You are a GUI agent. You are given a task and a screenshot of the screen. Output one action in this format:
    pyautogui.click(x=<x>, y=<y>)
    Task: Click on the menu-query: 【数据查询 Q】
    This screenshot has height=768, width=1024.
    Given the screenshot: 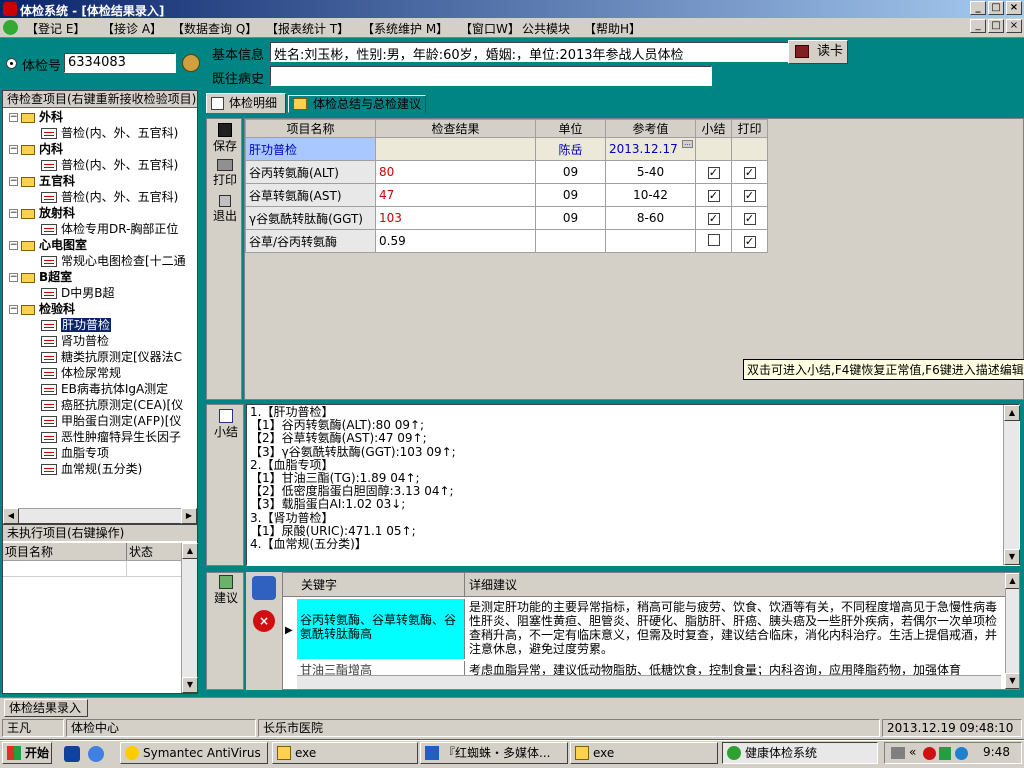 What is the action you would take?
    pyautogui.click(x=214, y=28)
    